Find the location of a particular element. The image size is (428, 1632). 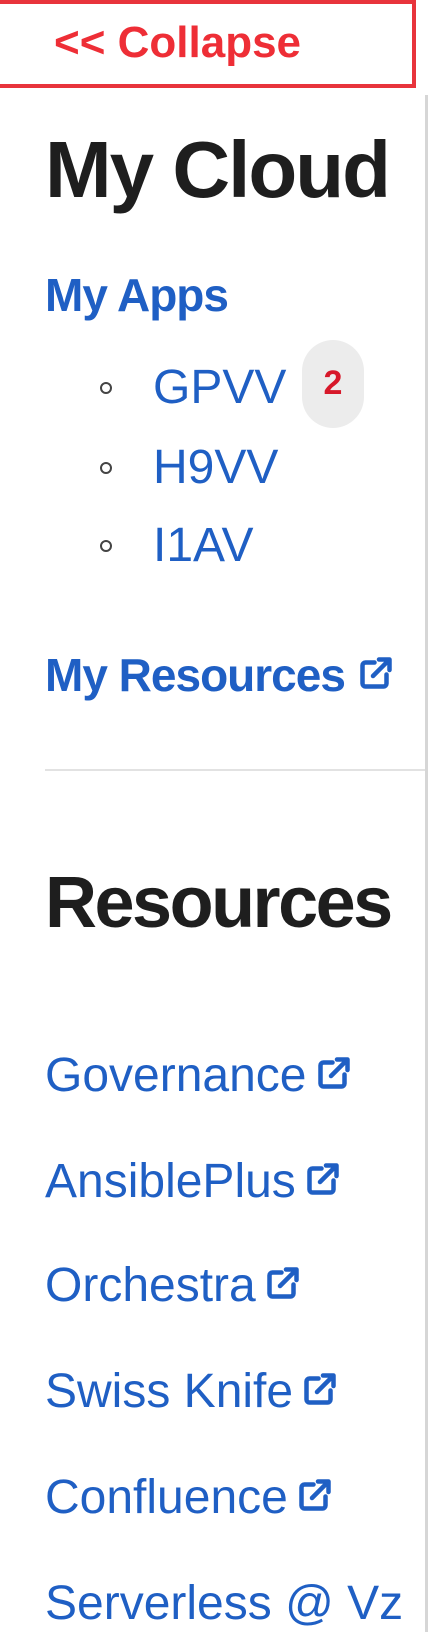

resource-link-label: Orchestra is located at coordinates (150, 1285).